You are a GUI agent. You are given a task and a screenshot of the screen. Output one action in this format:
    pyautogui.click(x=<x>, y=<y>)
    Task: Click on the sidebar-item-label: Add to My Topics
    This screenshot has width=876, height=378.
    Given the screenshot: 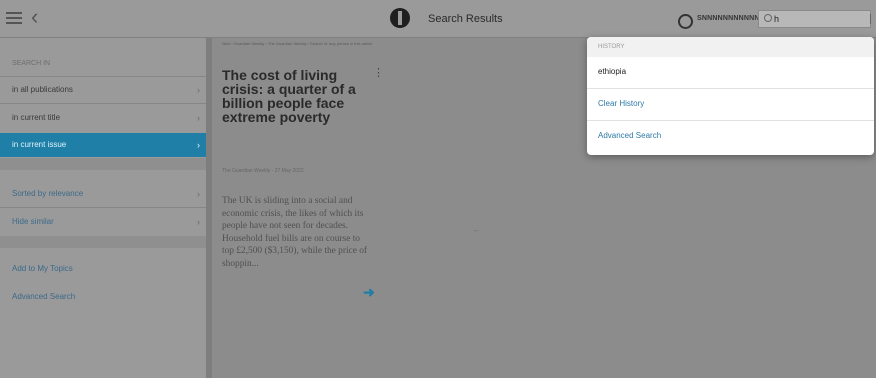 What is the action you would take?
    pyautogui.click(x=42, y=268)
    